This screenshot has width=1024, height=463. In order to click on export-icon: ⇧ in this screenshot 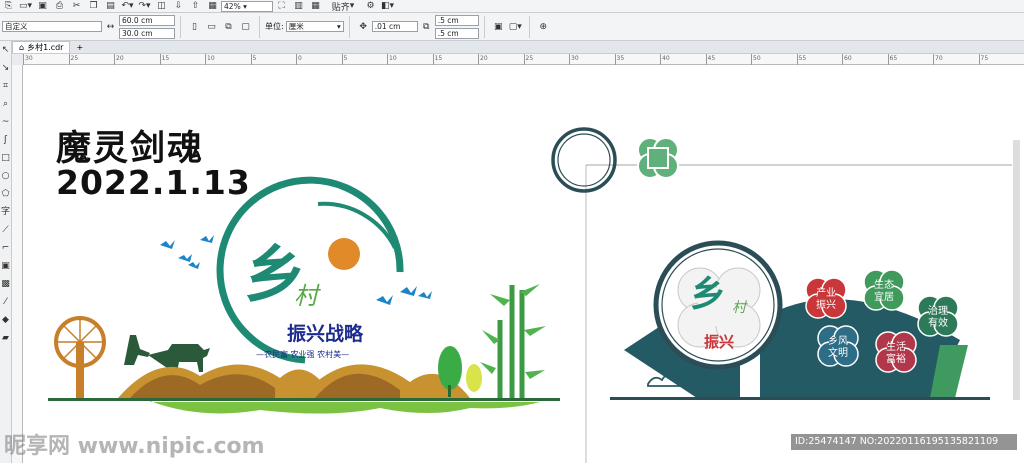, I will do `click(195, 6)`.